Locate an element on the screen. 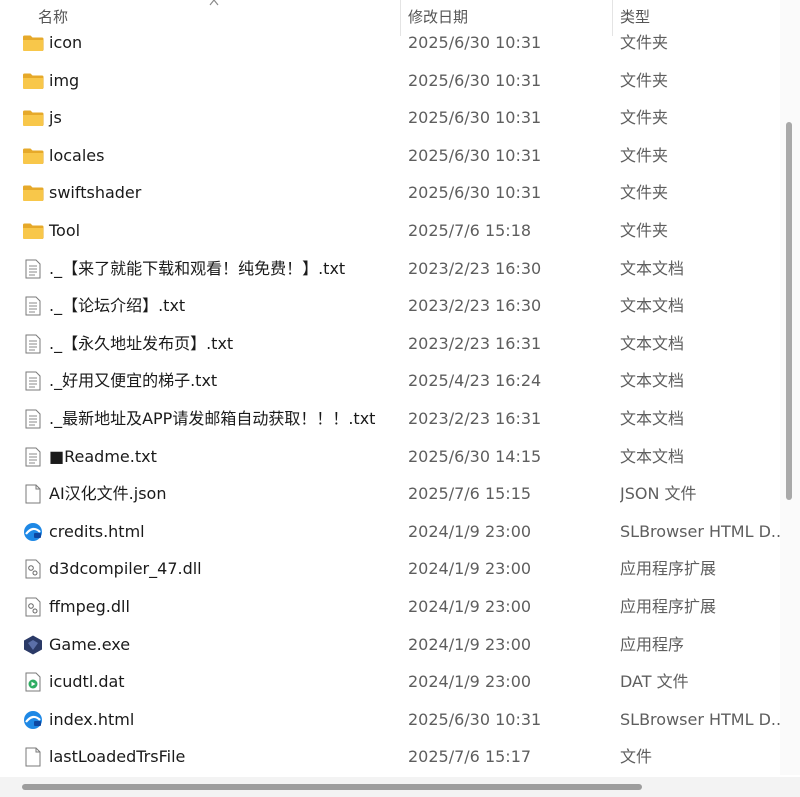 Image resolution: width=800 pixels, height=797 pixels. file-row: AI汉化文件.json 2025/7/6 15:15 JSON 文件 is located at coordinates (390, 494).